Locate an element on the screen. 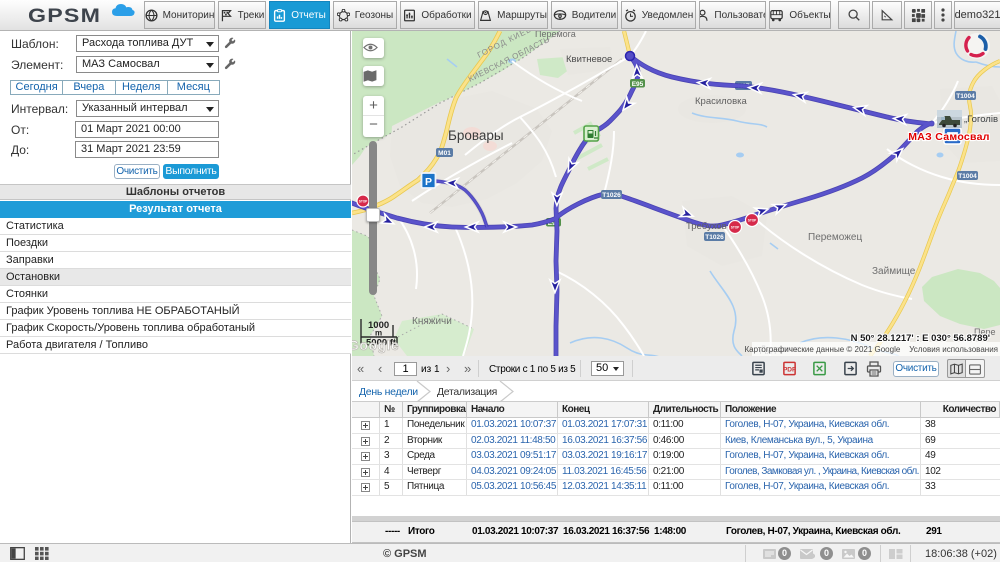 This screenshot has height=562, width=1000. svg-text: P is located at coordinates (428, 182).